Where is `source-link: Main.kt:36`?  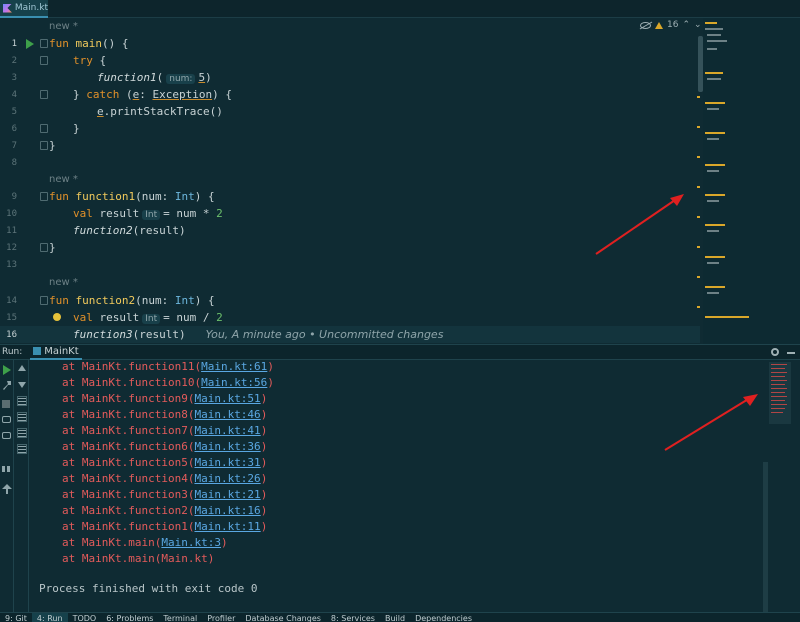 source-link: Main.kt:36 is located at coordinates (227, 446).